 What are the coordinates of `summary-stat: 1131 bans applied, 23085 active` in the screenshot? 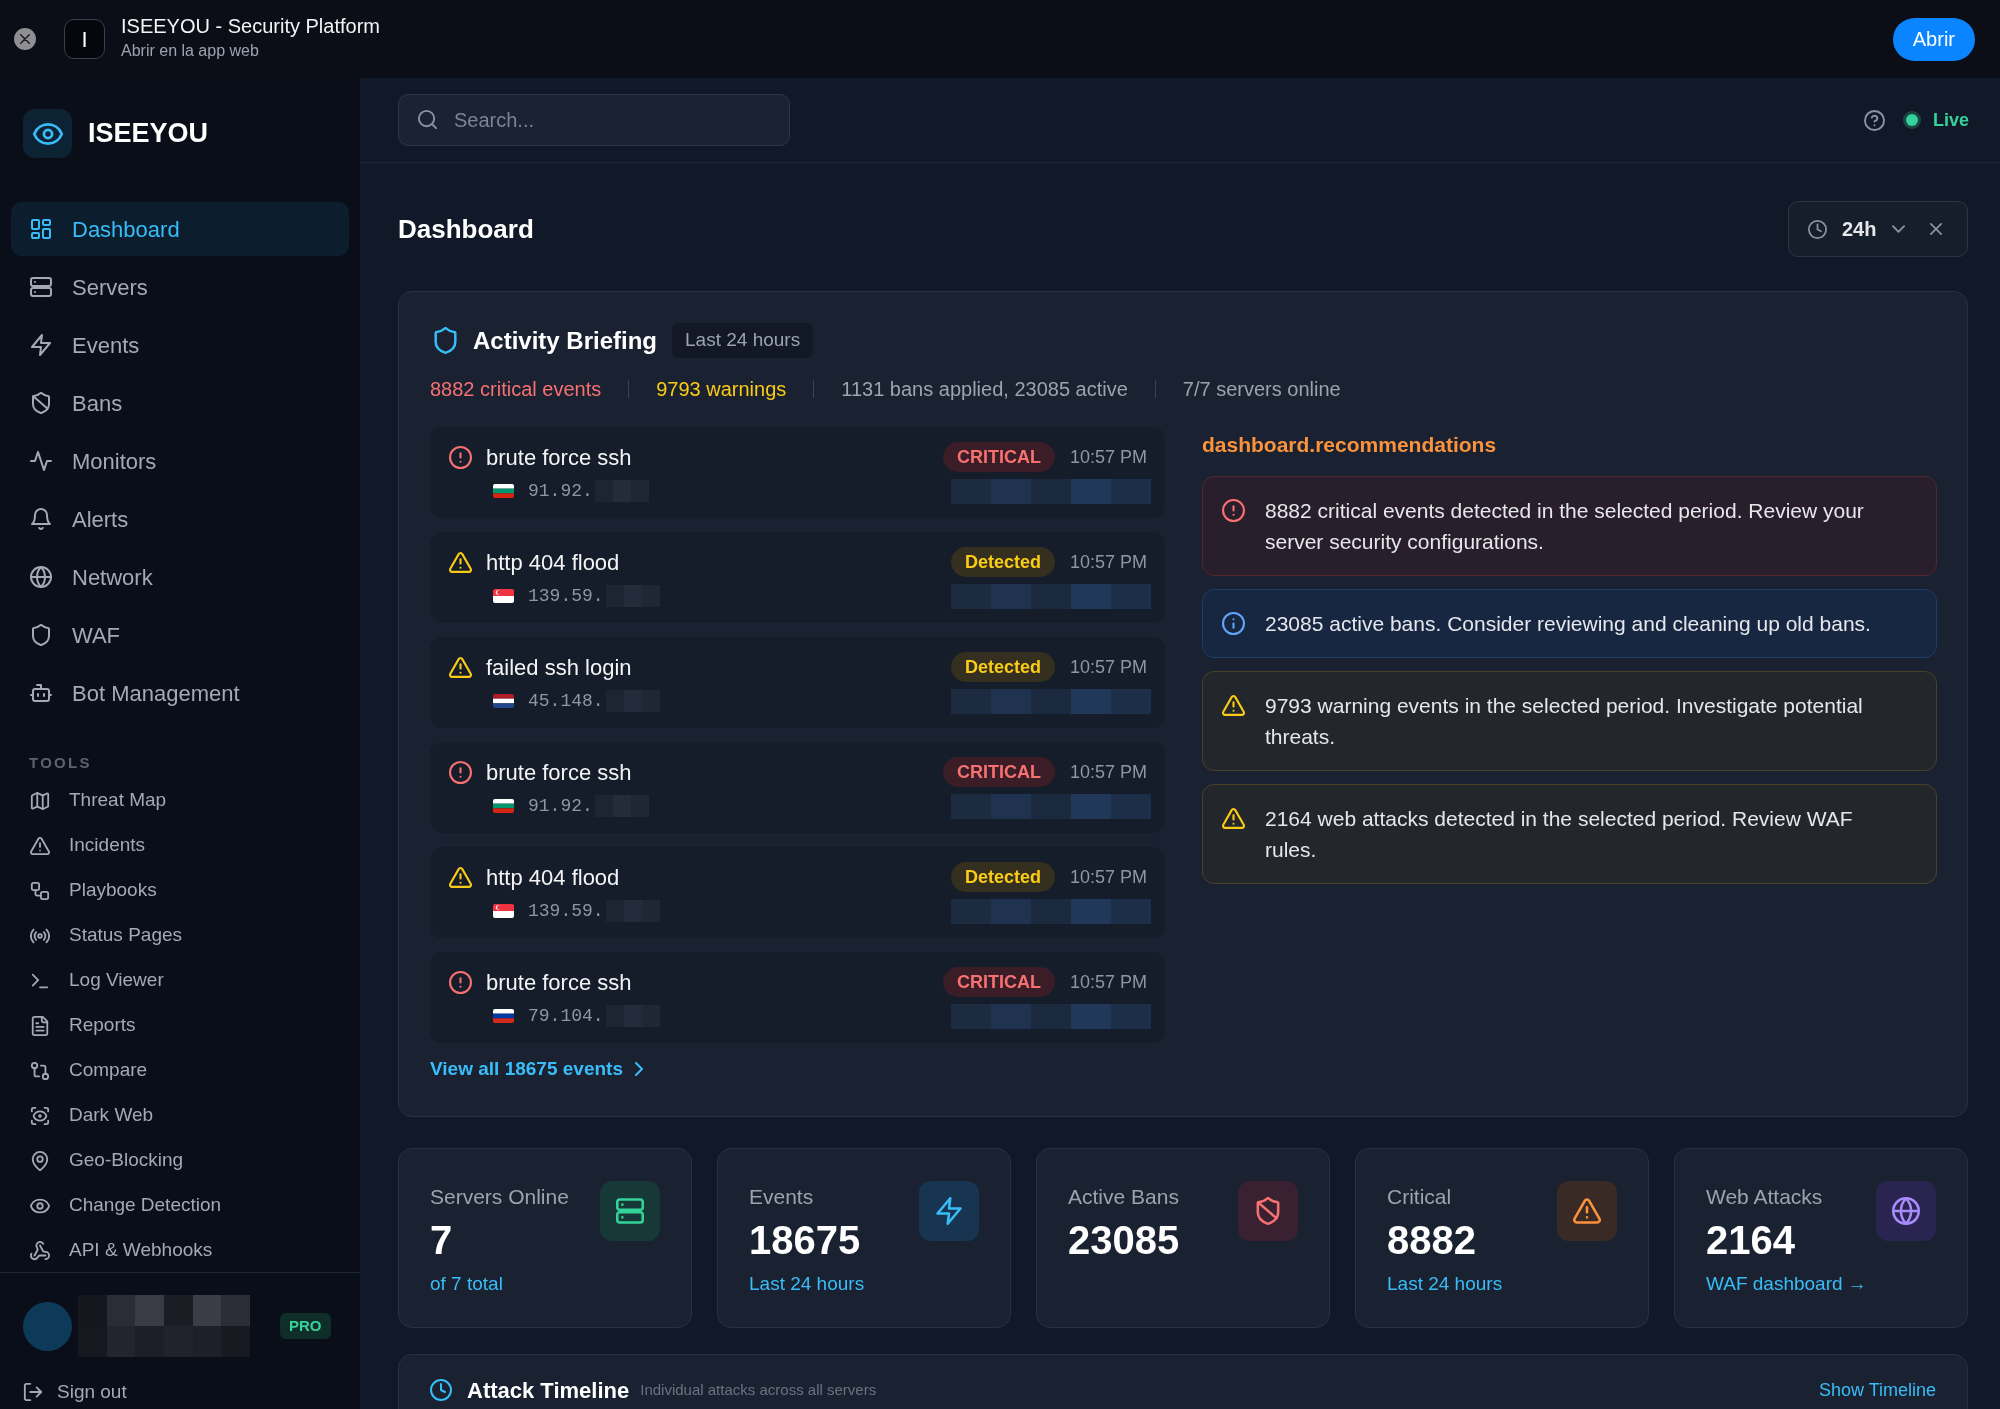 It's located at (984, 389).